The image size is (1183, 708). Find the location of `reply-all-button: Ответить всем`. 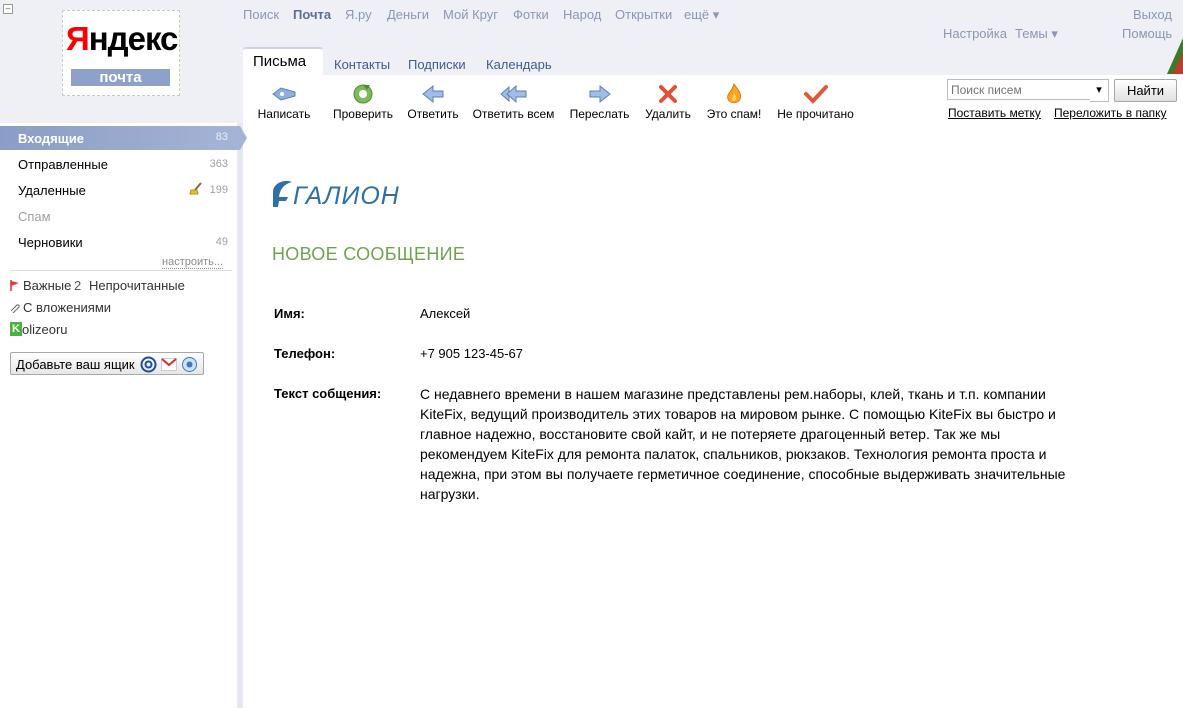

reply-all-button: Ответить всем is located at coordinates (513, 101).